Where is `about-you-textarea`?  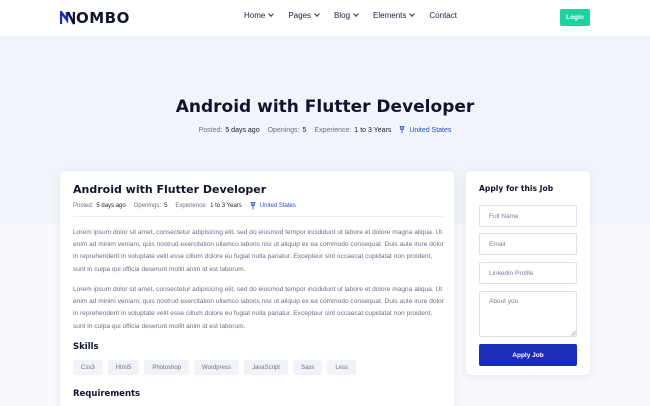 about-you-textarea is located at coordinates (528, 314).